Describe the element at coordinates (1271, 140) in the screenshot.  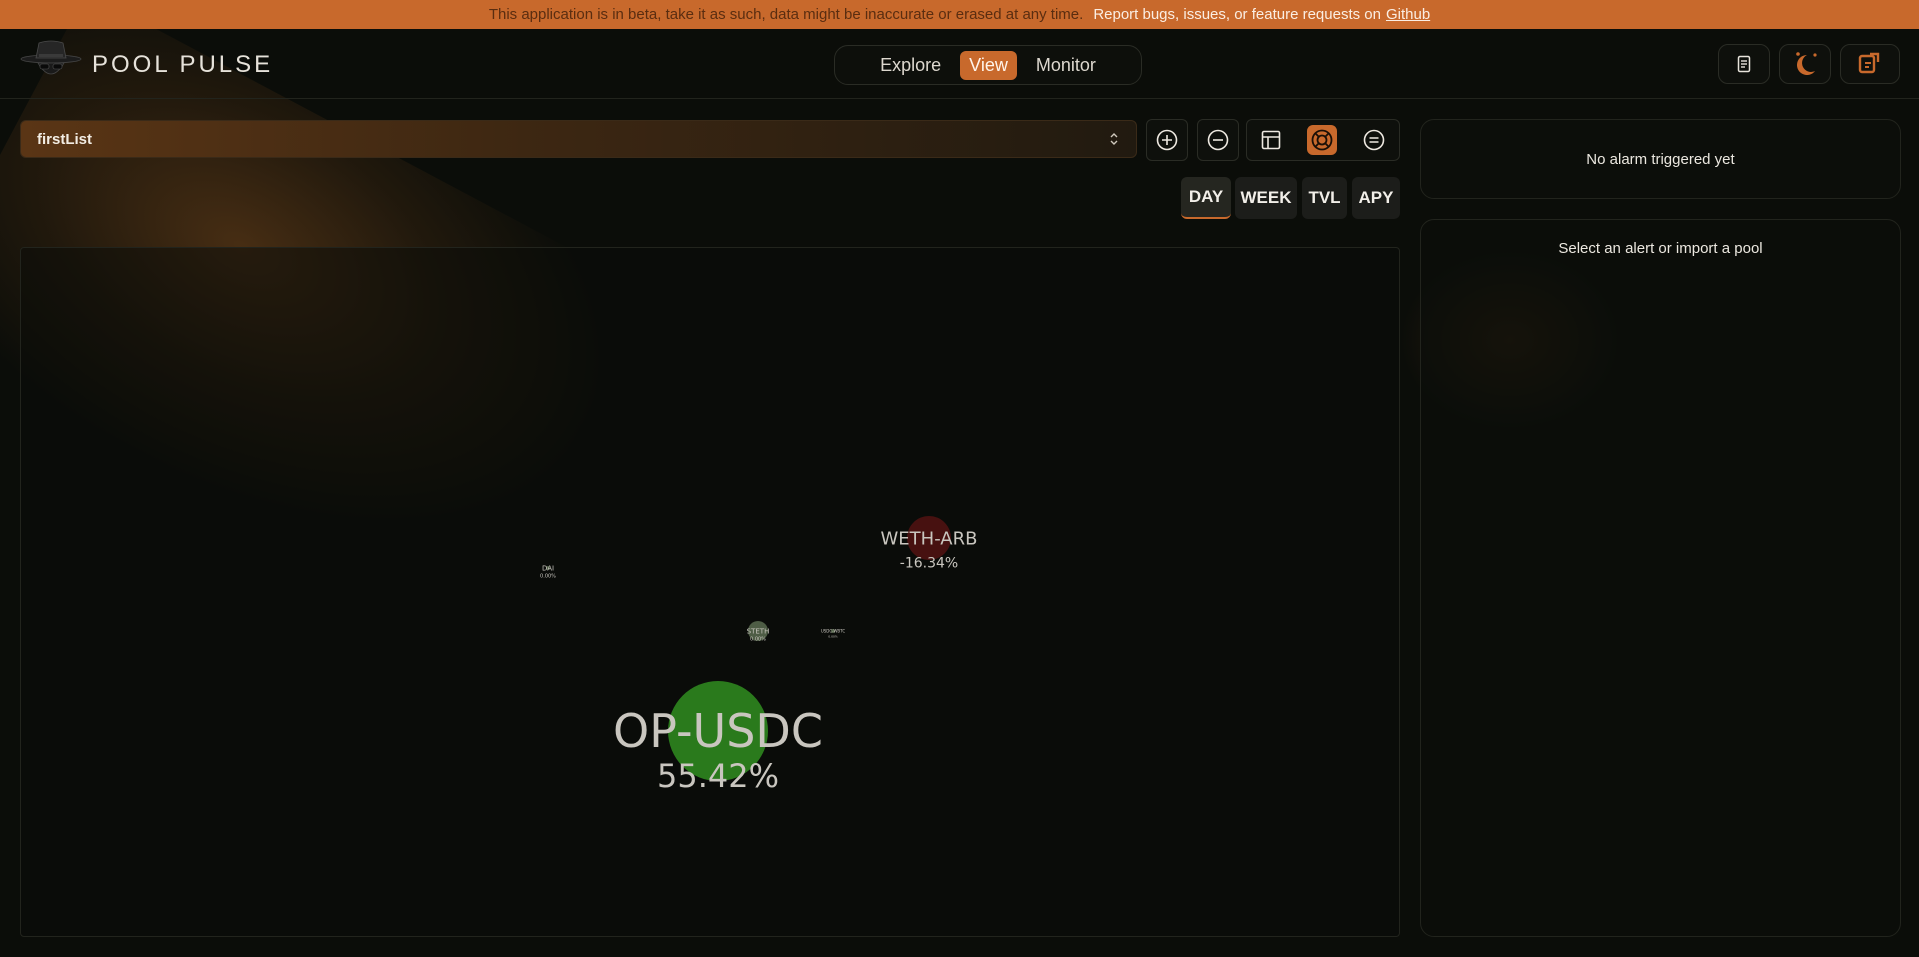
I see `table-layout-icon` at that location.